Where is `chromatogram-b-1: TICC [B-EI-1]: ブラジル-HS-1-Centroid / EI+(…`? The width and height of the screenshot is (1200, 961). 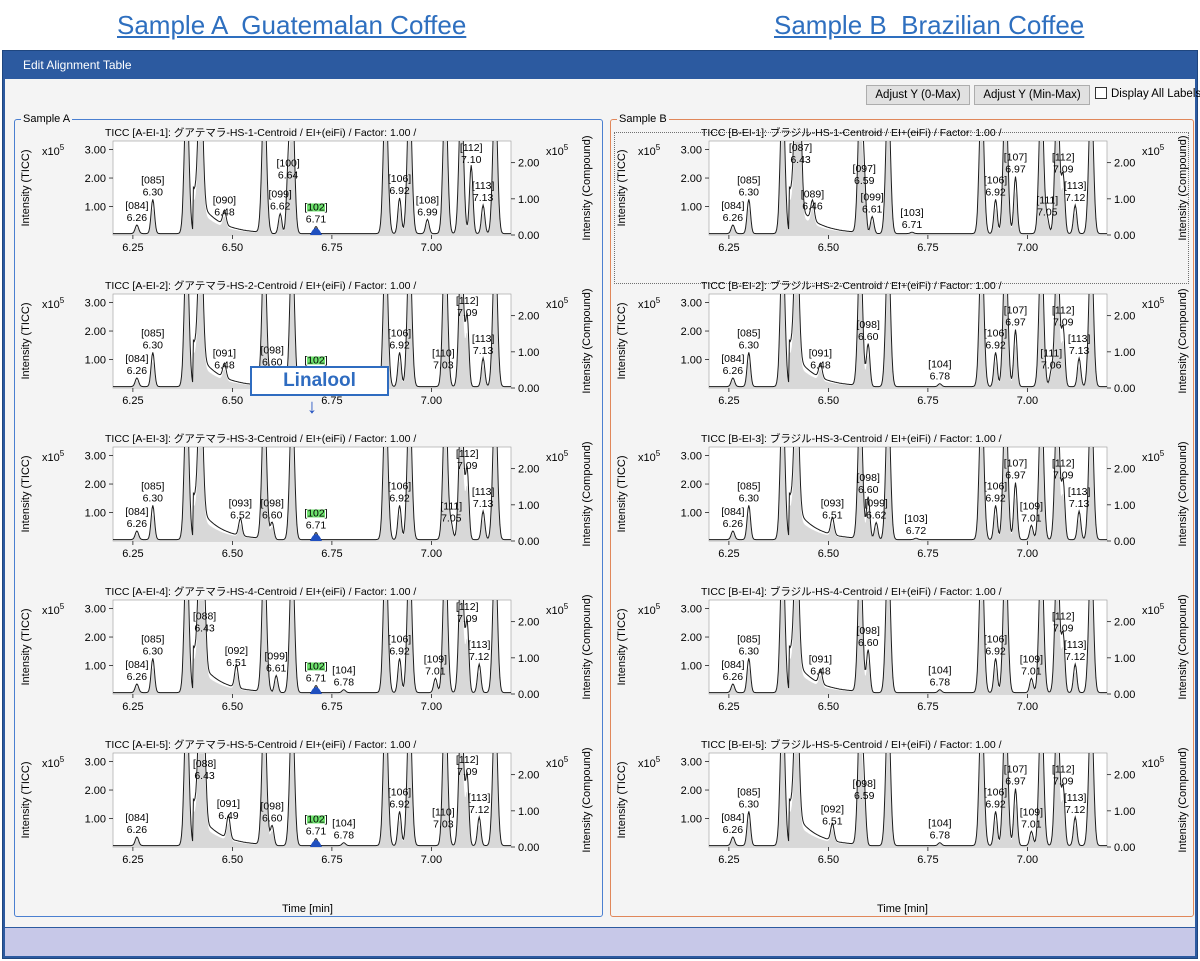 chromatogram-b-1: TICC [B-EI-1]: ブラジル-HS-1-Centroid / EI+(… is located at coordinates (902, 201).